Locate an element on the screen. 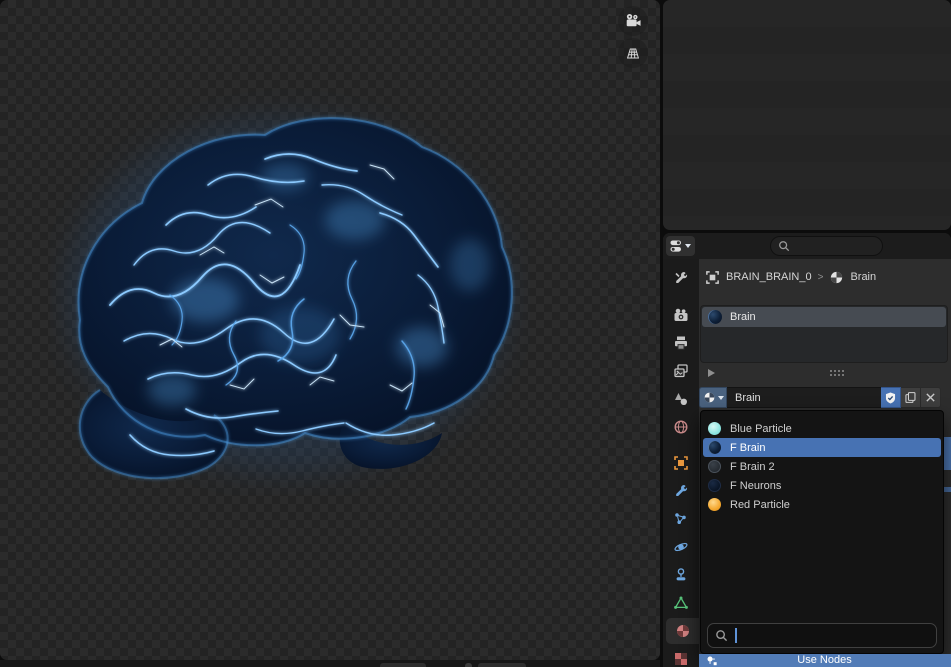 This screenshot has width=951, height=667. material-option-blue-particle: Blue Particle is located at coordinates (822, 428).